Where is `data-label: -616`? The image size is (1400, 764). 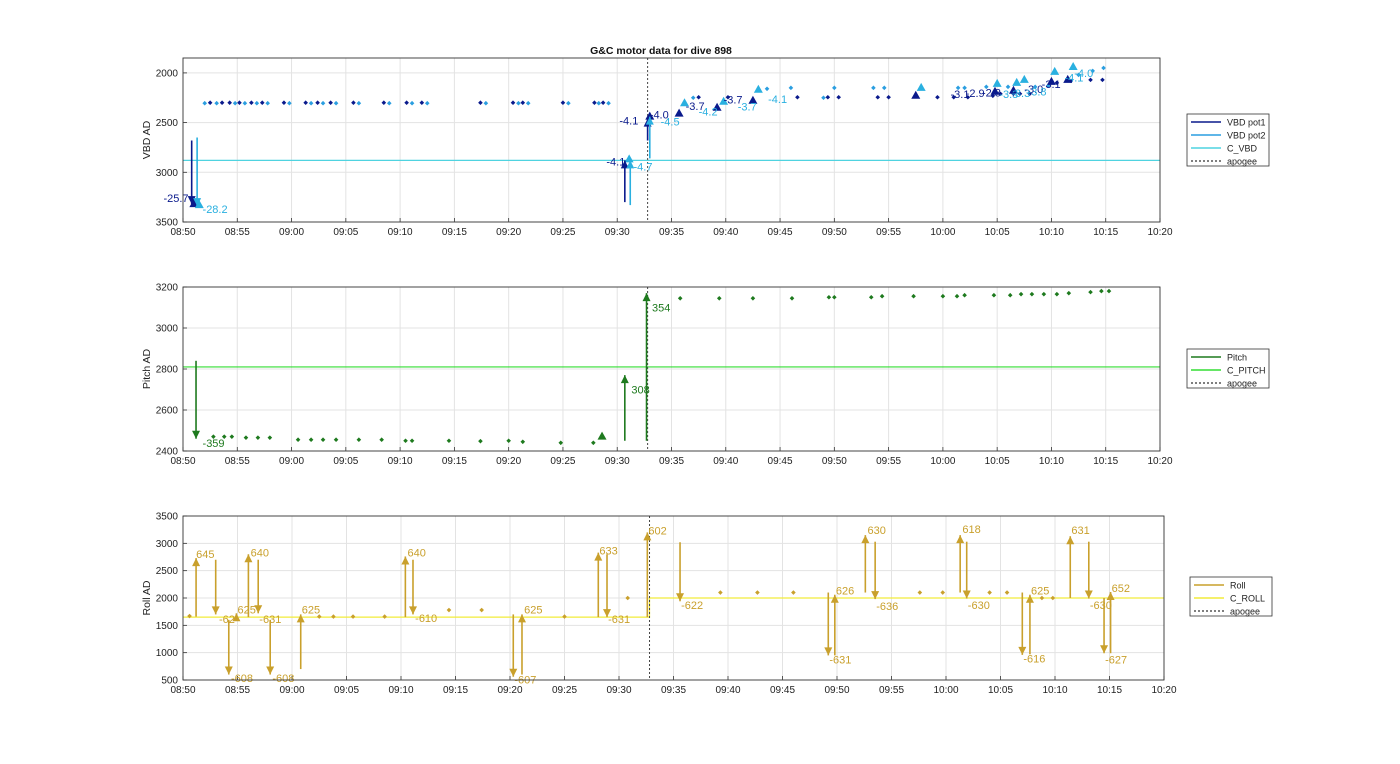 data-label: -616 is located at coordinates (1034, 660).